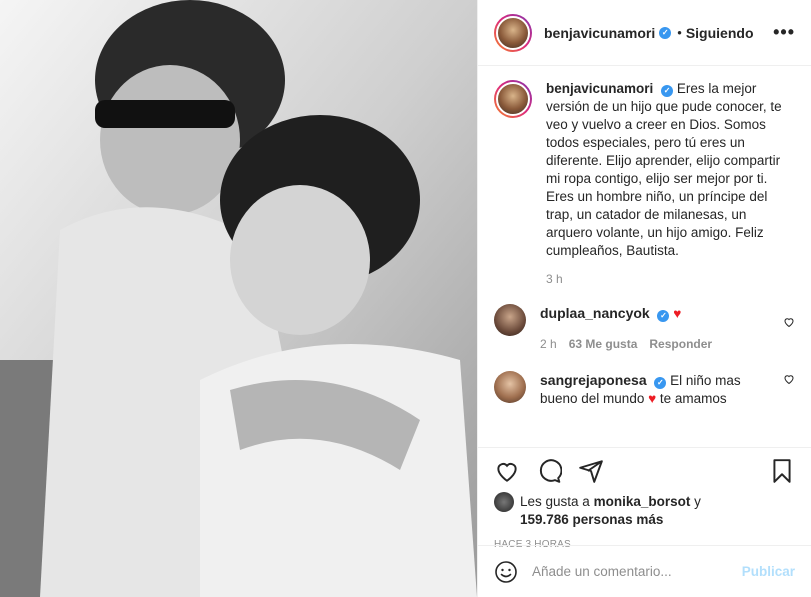 The width and height of the screenshot is (811, 597). I want to click on comment-likes: 63 Me gusta, so click(603, 344).